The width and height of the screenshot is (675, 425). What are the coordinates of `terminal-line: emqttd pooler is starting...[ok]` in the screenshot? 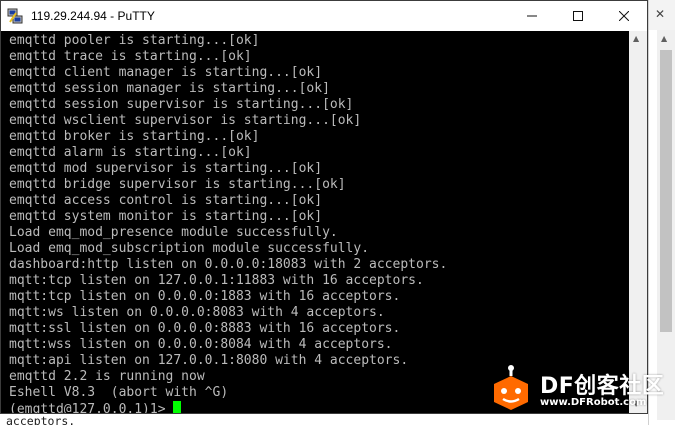 It's located at (134, 40).